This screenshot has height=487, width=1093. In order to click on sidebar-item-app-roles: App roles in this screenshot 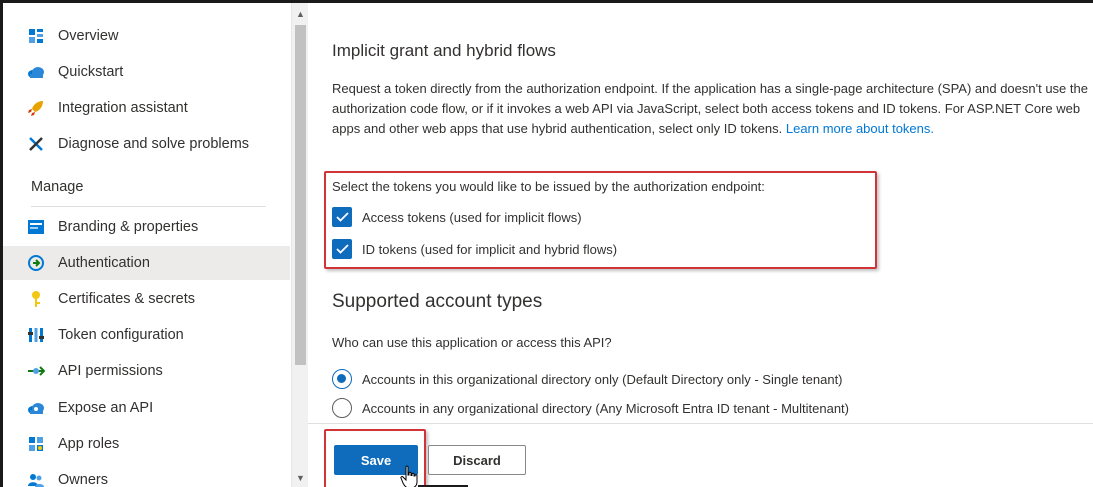, I will do `click(146, 444)`.